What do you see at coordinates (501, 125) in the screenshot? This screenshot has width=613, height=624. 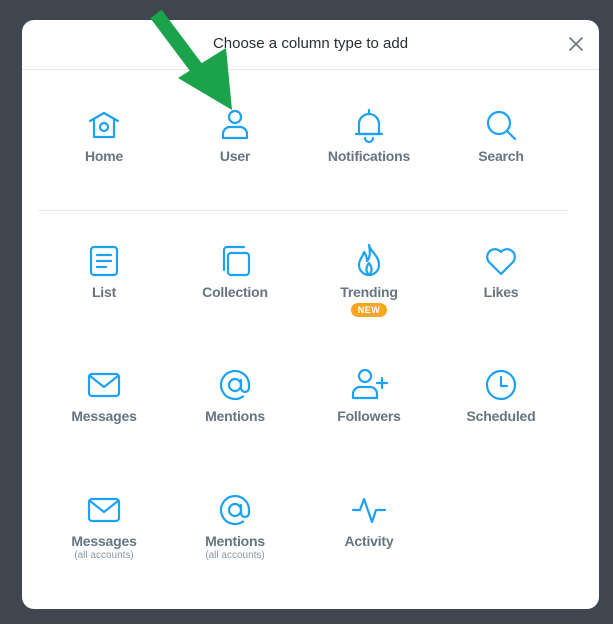 I see `search-icon` at bounding box center [501, 125].